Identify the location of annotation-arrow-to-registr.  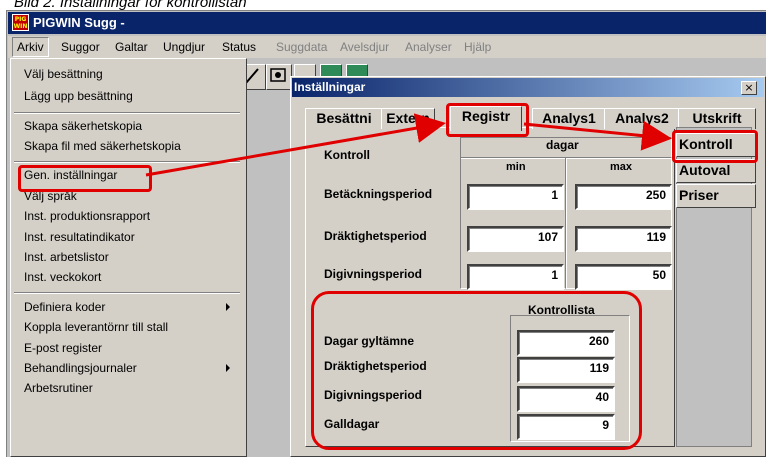
(295, 145).